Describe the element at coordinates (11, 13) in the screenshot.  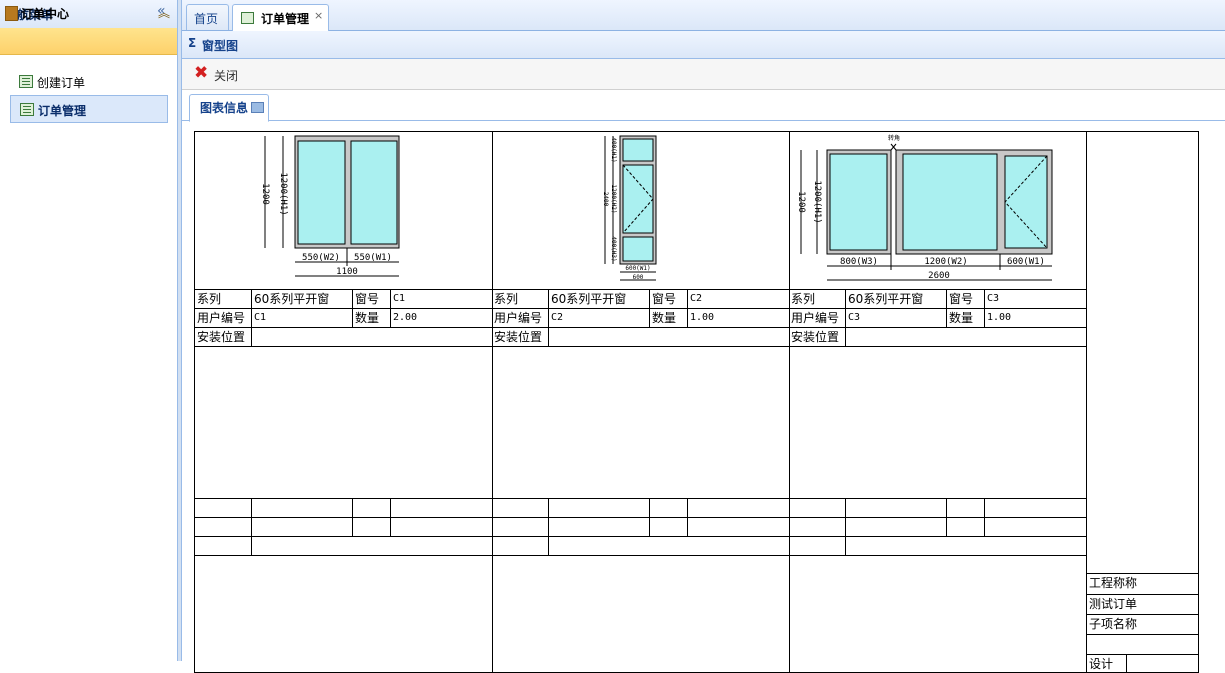
I see `folder-icon` at that location.